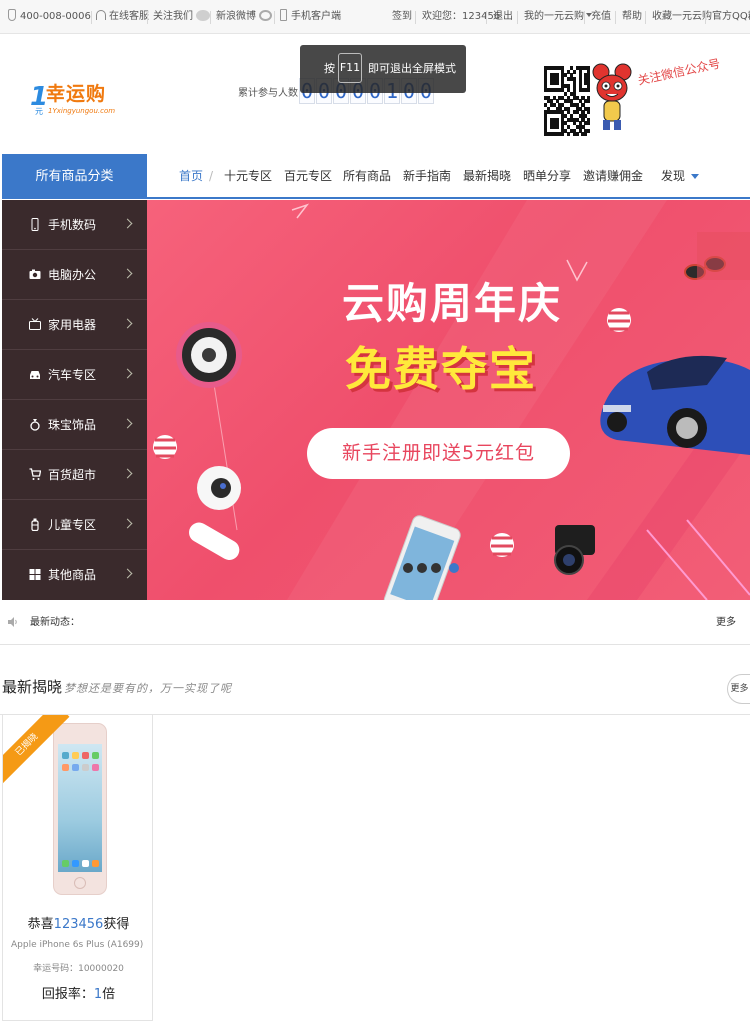  Describe the element at coordinates (116, 924) in the screenshot. I see `congrats-post: 获得` at that location.